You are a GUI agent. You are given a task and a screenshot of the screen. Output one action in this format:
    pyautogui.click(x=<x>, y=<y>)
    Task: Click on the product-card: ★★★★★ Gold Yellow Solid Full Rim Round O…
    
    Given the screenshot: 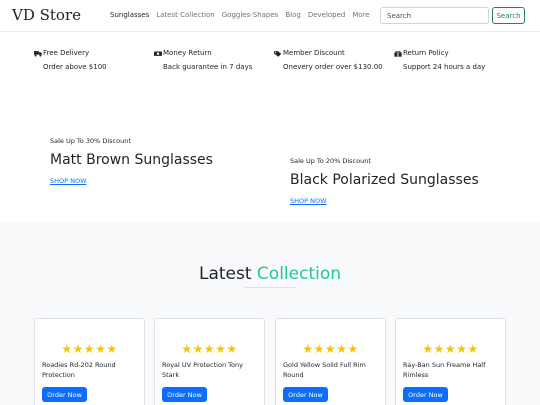 What is the action you would take?
    pyautogui.click(x=330, y=361)
    